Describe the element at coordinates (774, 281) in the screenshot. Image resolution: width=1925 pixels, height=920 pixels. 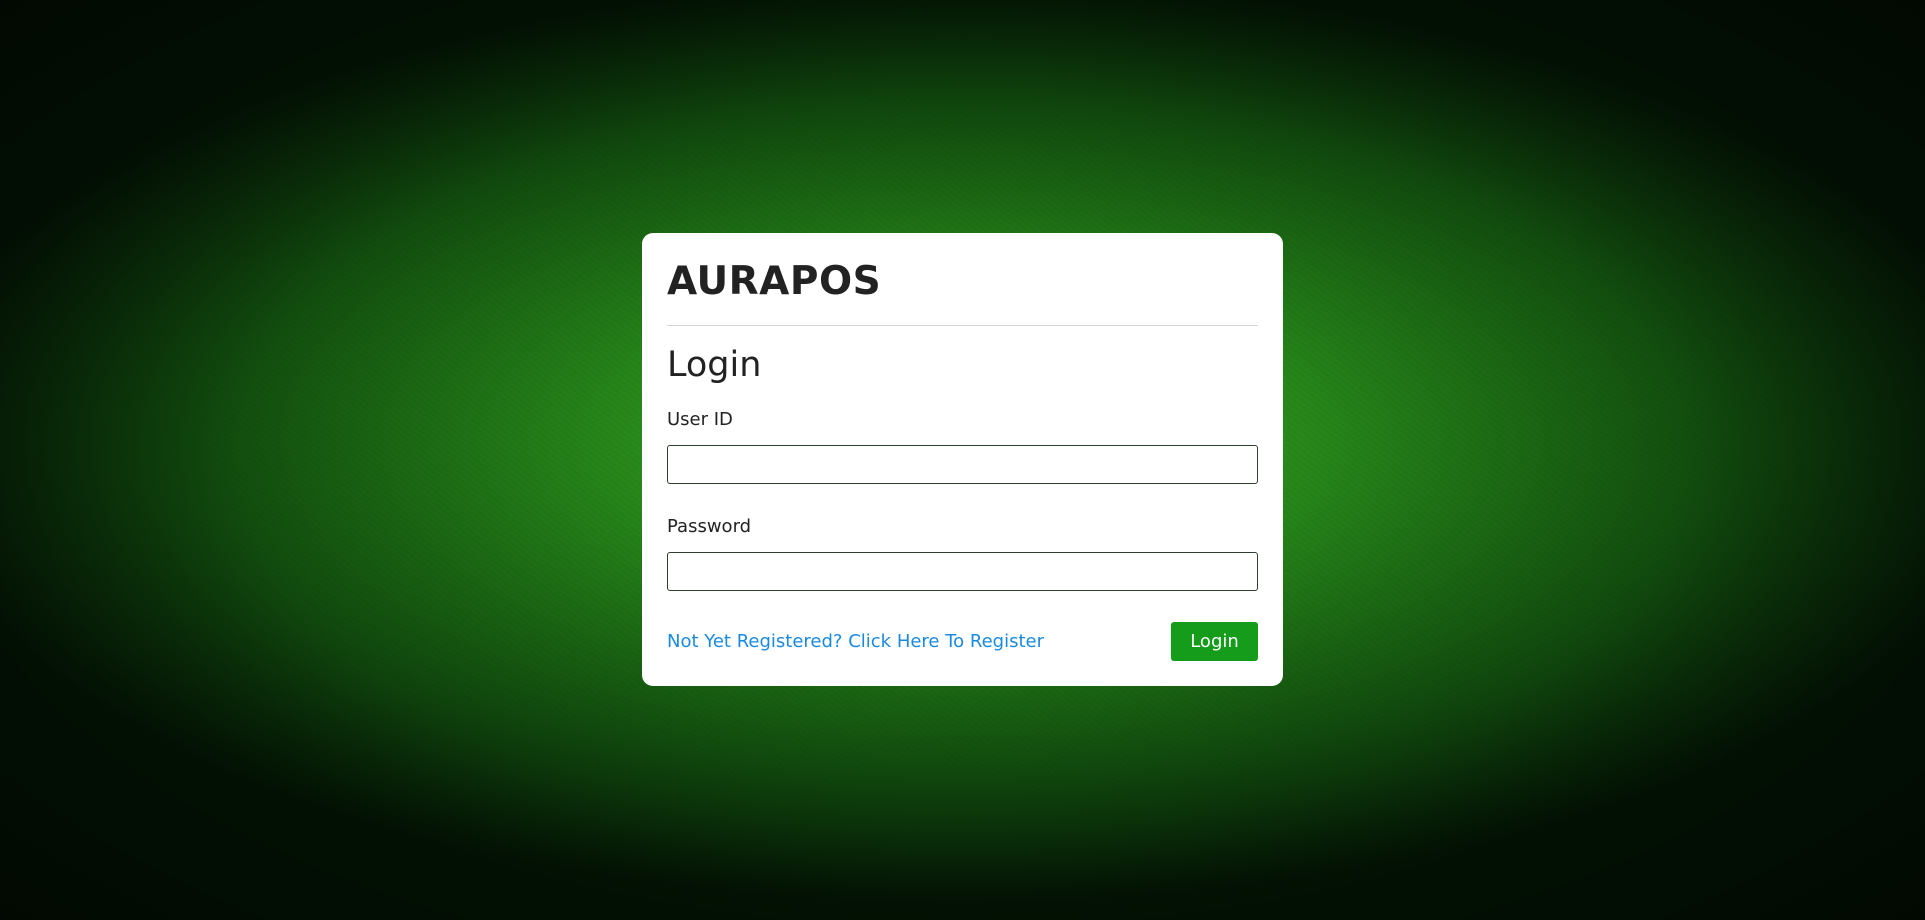
I see `brand-logo-text: AURAPOS` at that location.